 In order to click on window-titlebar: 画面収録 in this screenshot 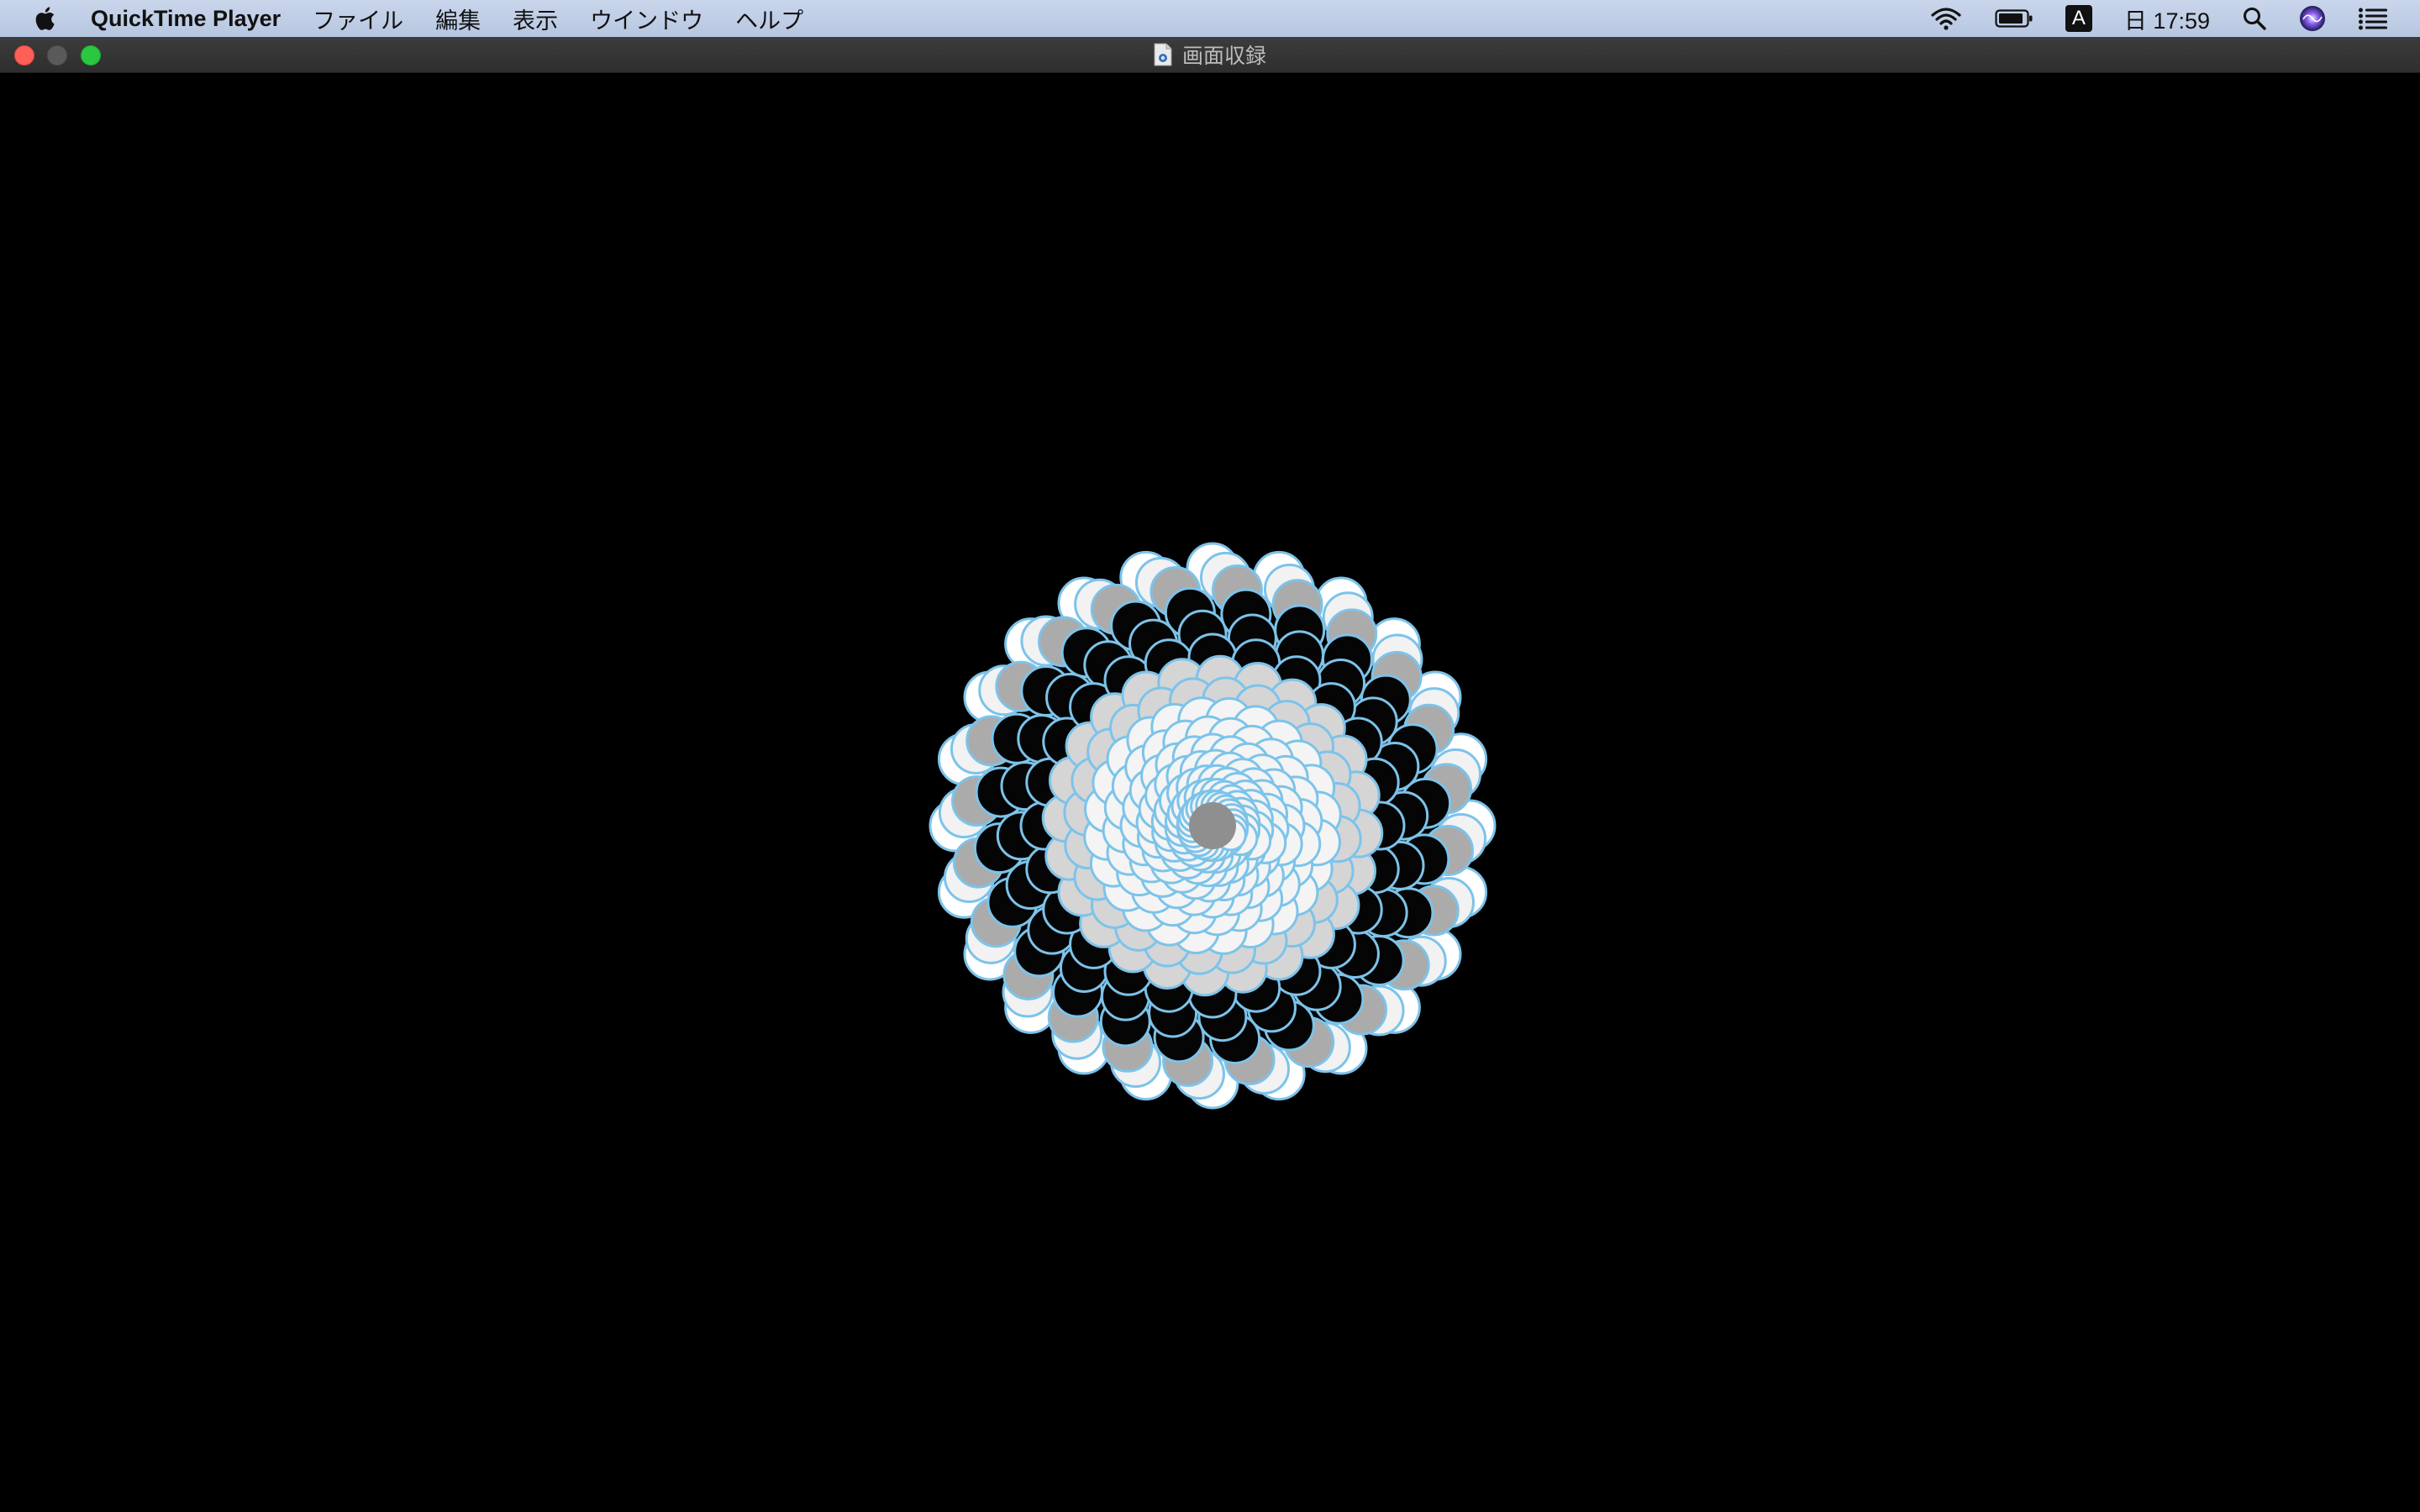, I will do `click(1210, 55)`.